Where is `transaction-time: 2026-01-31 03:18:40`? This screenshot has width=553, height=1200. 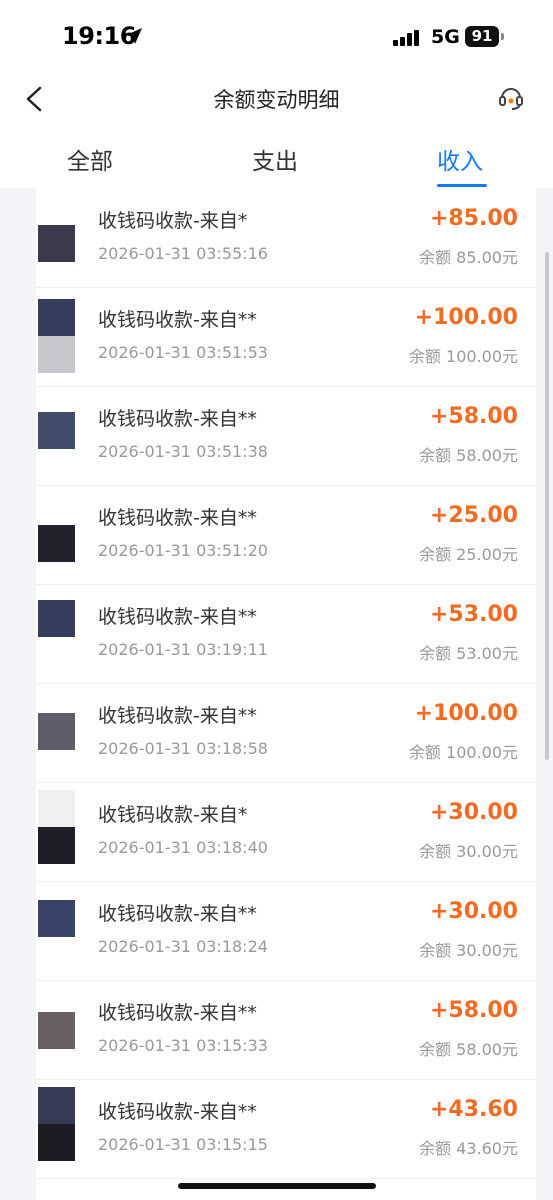
transaction-time: 2026-01-31 03:18:40 is located at coordinates (183, 847).